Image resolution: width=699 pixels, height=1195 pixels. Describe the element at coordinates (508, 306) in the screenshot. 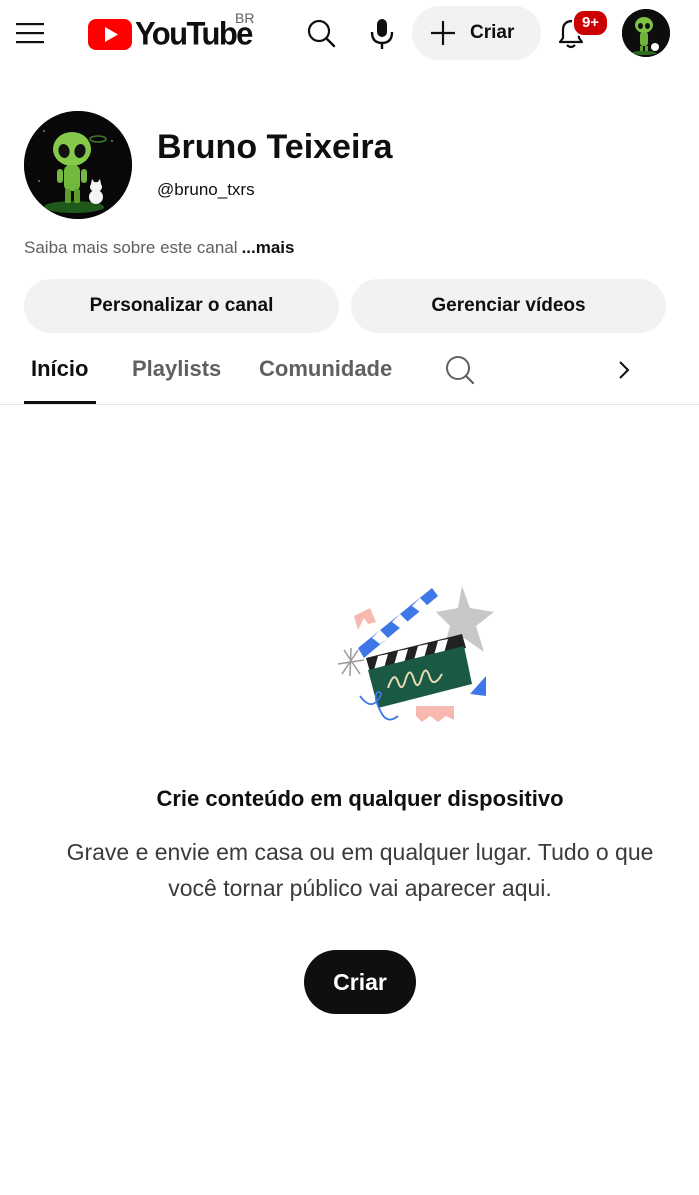

I see `manage-videos-button: Gerenciar vídeos` at that location.